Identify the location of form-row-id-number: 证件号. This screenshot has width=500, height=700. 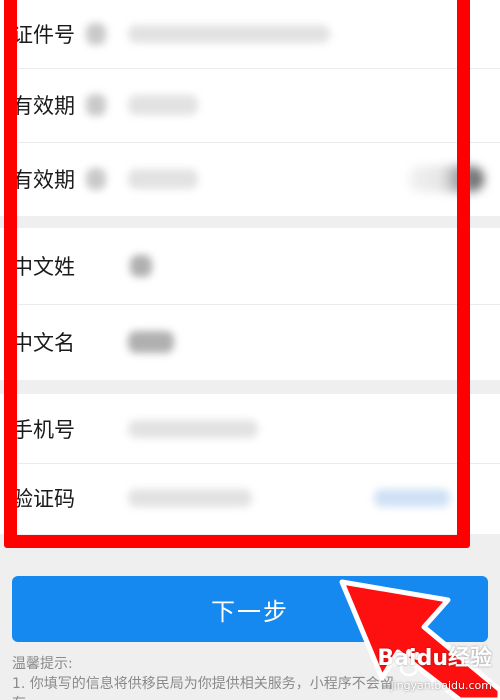
(250, 34).